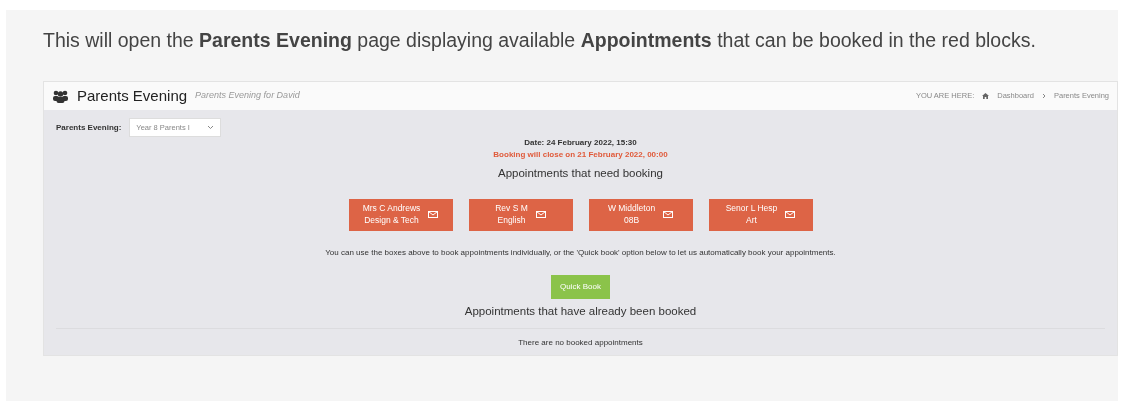 The width and height of the screenshot is (1126, 401). I want to click on appointment-button: Senor L Hesp Art, so click(760, 214).